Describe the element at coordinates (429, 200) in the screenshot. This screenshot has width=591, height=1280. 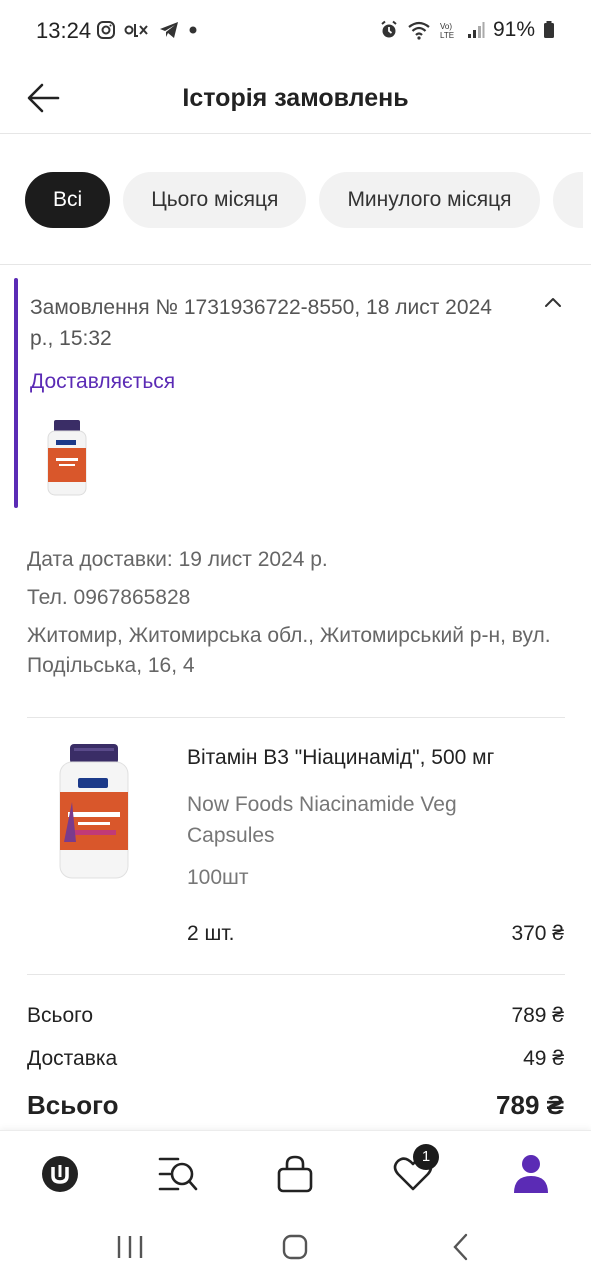
I see `filter-chip-last-month: Минулого місяця` at that location.